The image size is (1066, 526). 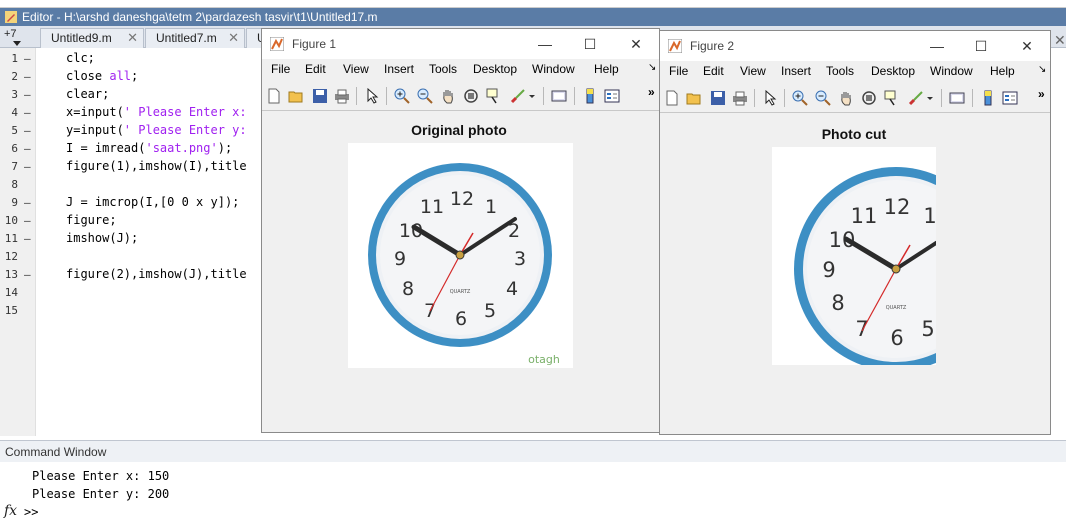 What do you see at coordinates (10, 34) in the screenshot?
I see `tab-overflow-button: +7` at bounding box center [10, 34].